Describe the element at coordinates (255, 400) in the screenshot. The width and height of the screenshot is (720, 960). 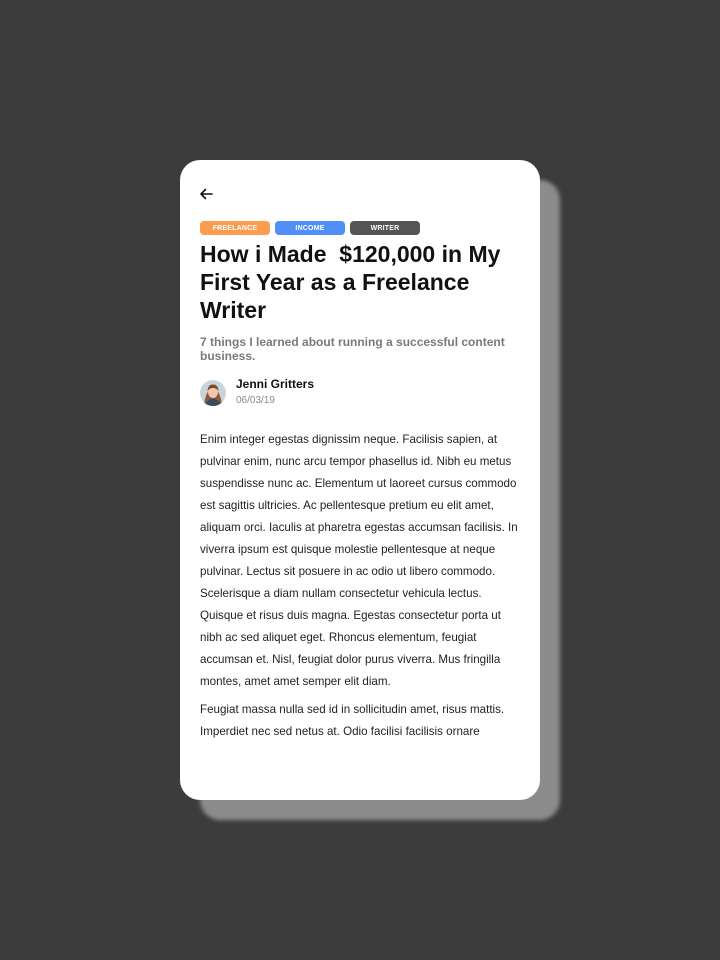
I see `publish-date: 06/03/19` at that location.